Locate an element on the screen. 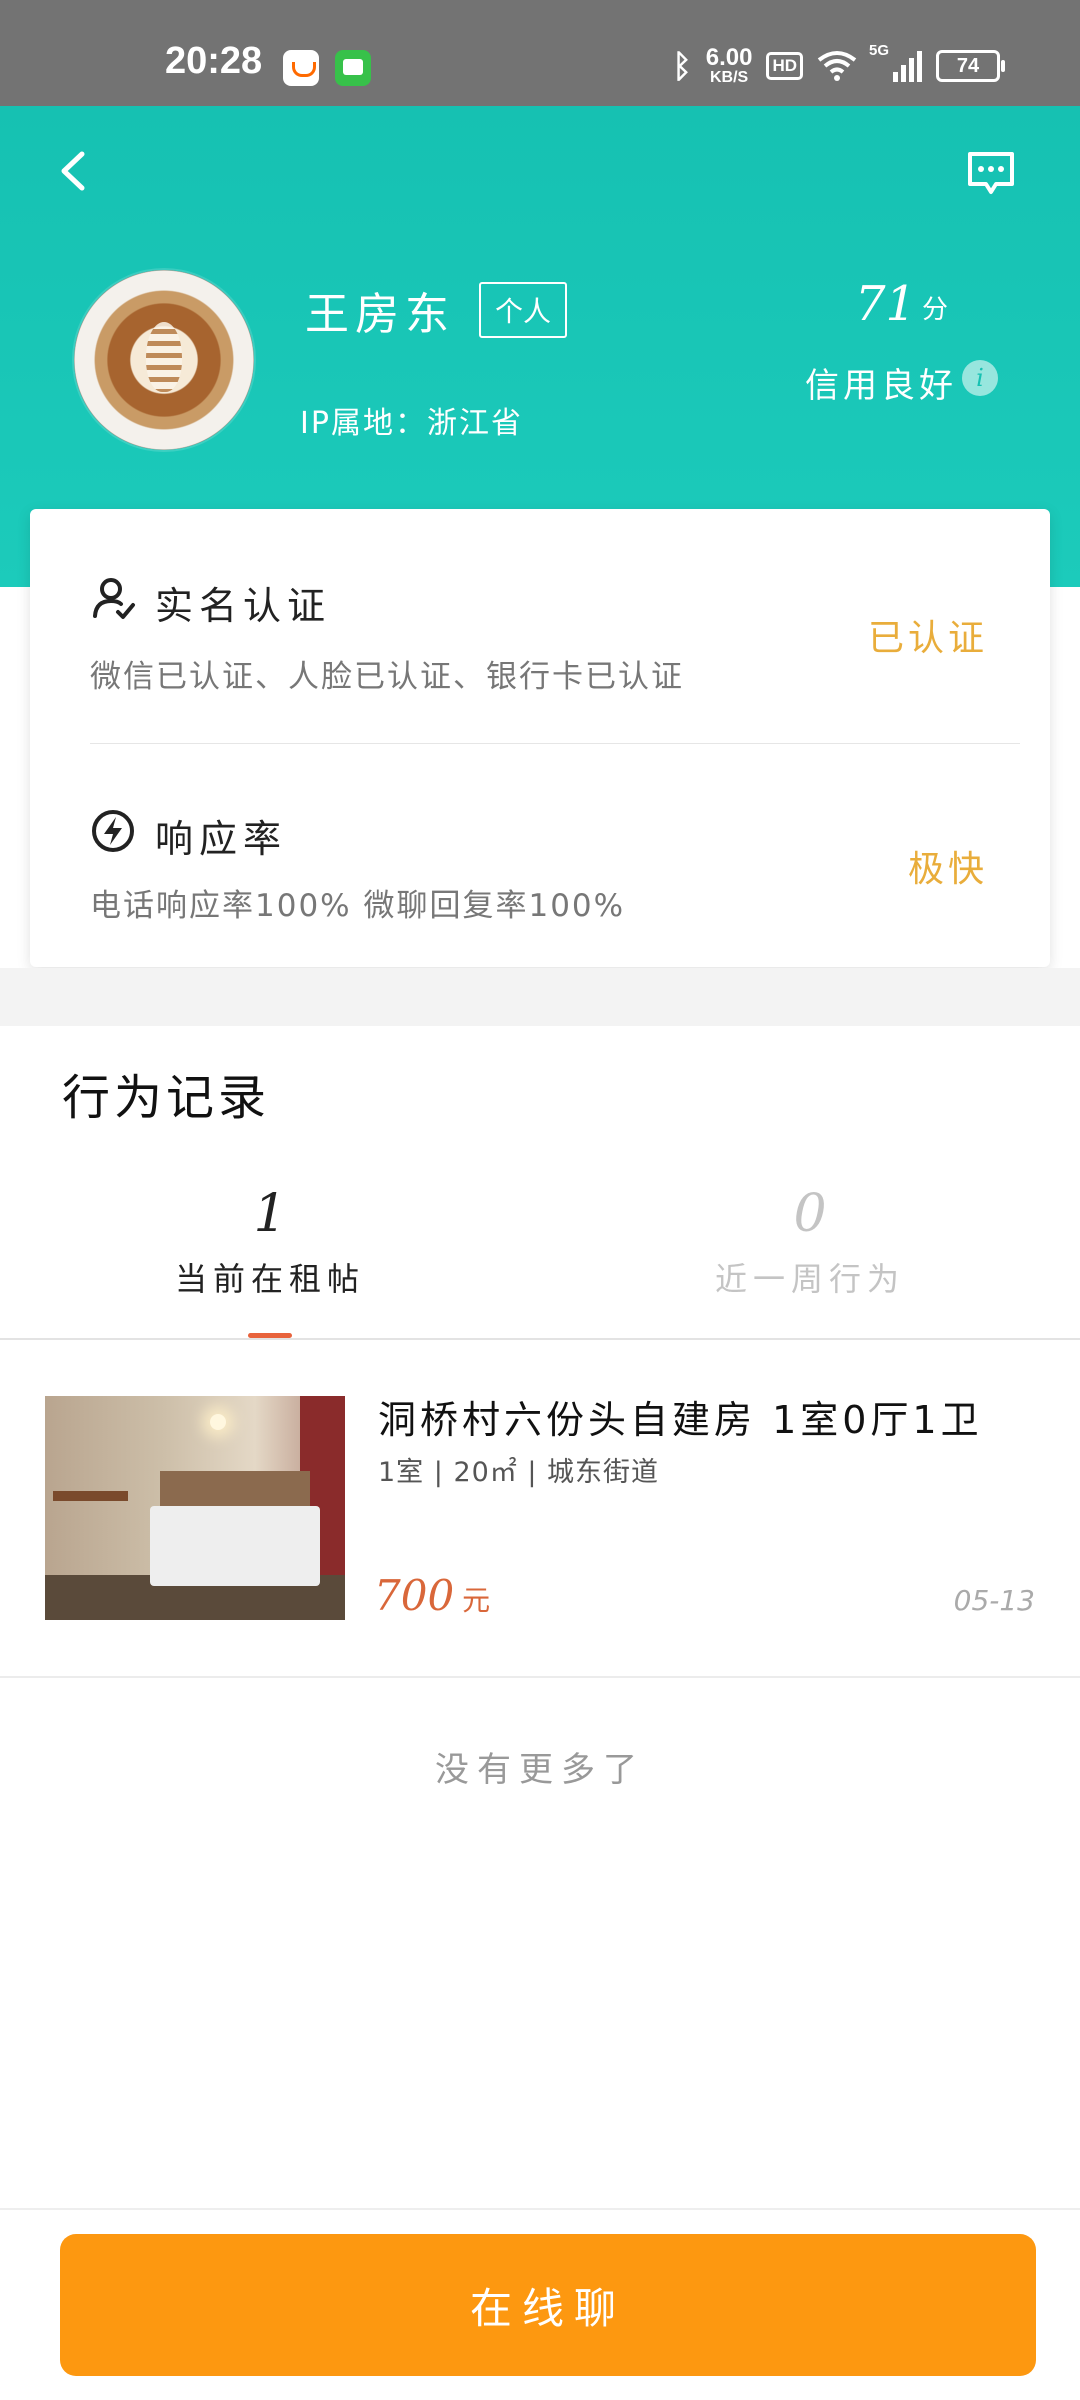 The height and width of the screenshot is (2400, 1080). tab-count: 1 is located at coordinates (270, 1214).